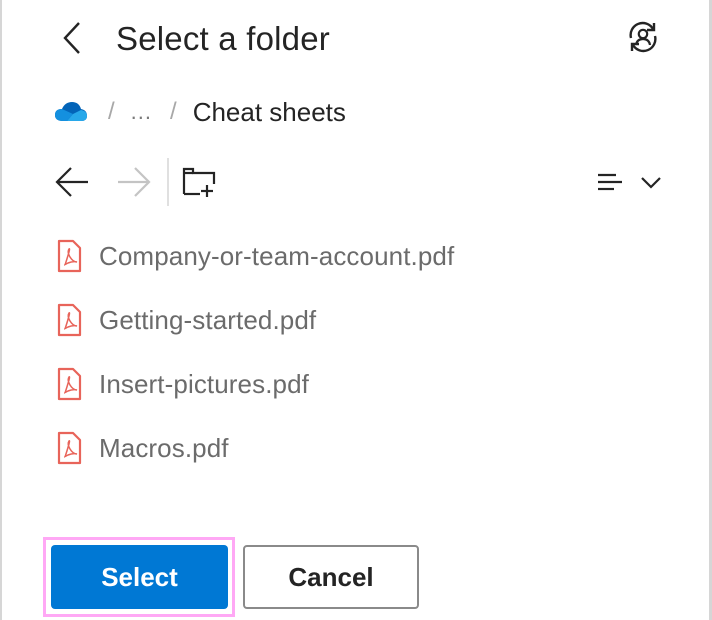  I want to click on file-list-item: Getting-started.pdf, so click(360, 320).